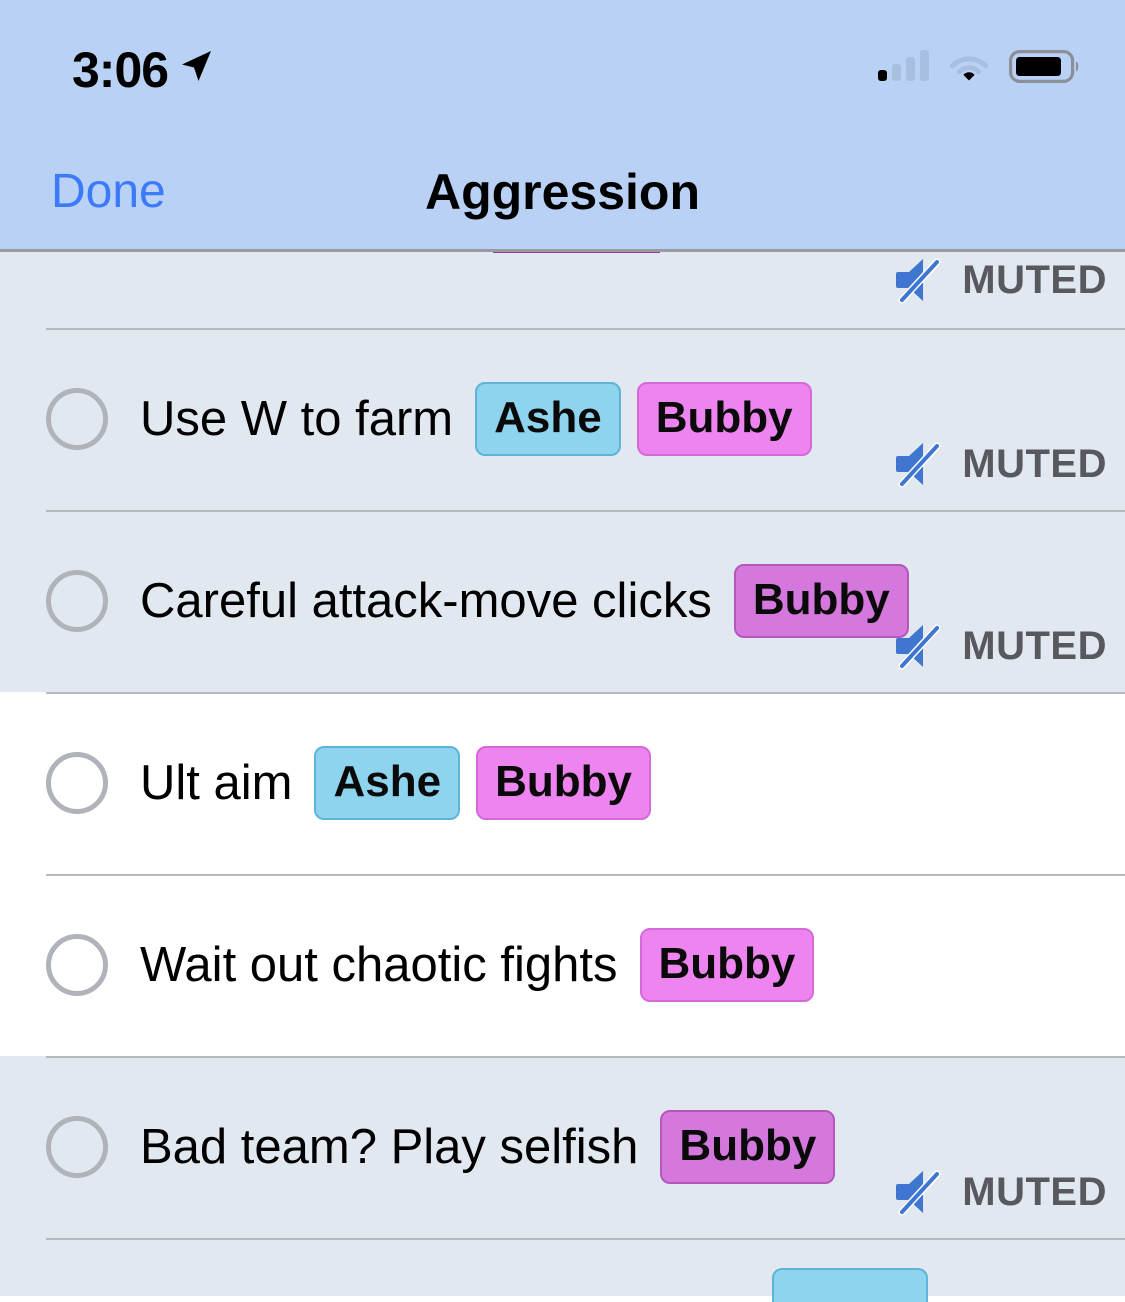 This screenshot has width=1125, height=1302. What do you see at coordinates (562, 290) in the screenshot?
I see `checklist-row-partial: MUTED` at bounding box center [562, 290].